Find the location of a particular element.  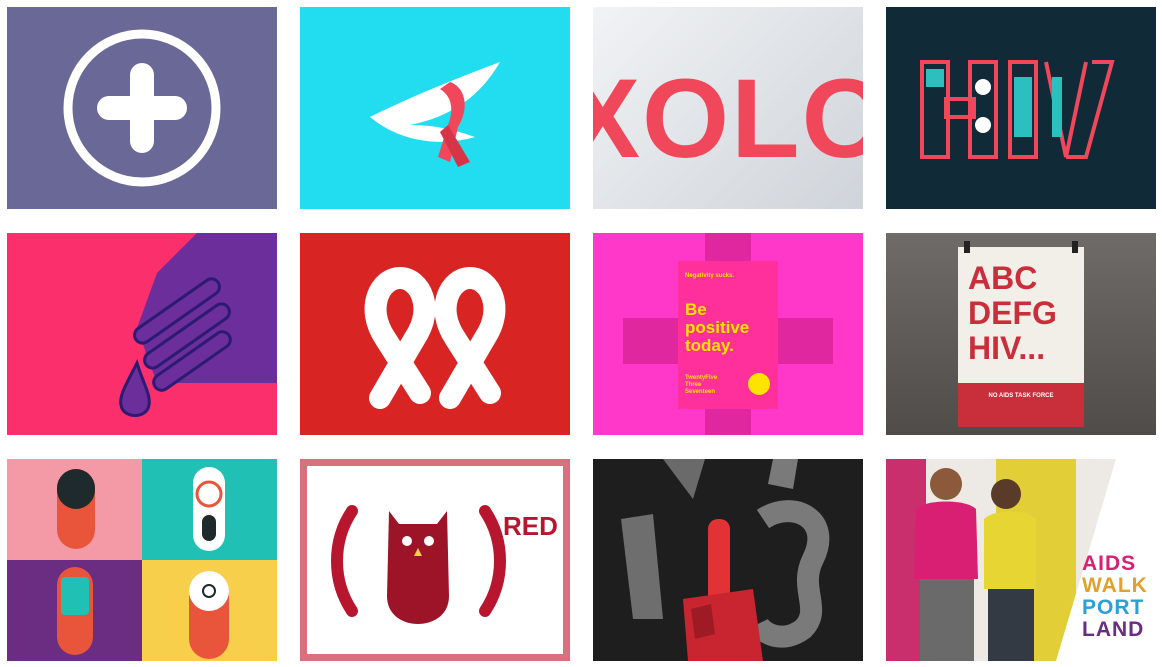

poster-letter-line: ABC is located at coordinates (1003, 278).